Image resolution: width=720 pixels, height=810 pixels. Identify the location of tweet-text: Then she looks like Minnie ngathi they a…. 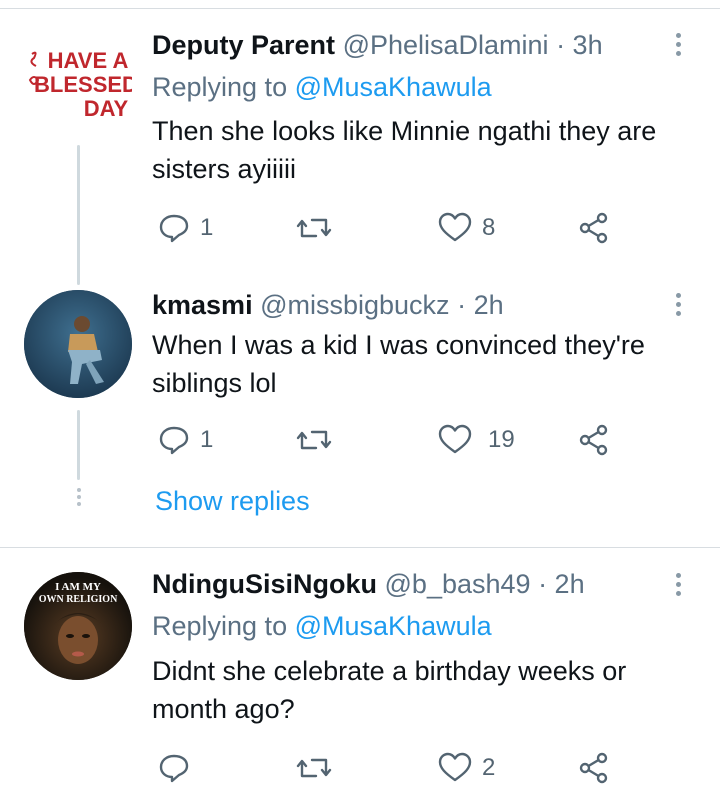
(404, 150).